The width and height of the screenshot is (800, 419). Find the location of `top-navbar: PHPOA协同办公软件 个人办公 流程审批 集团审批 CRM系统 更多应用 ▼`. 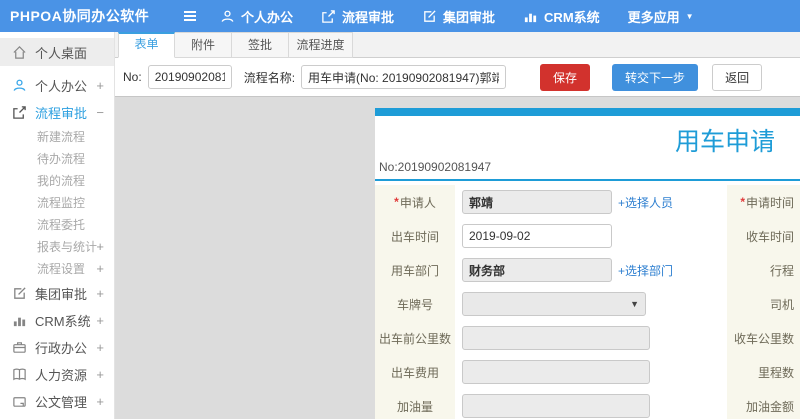

top-navbar: PHPOA协同办公软件 个人办公 流程审批 集团审批 CRM系统 更多应用 ▼ is located at coordinates (400, 16).